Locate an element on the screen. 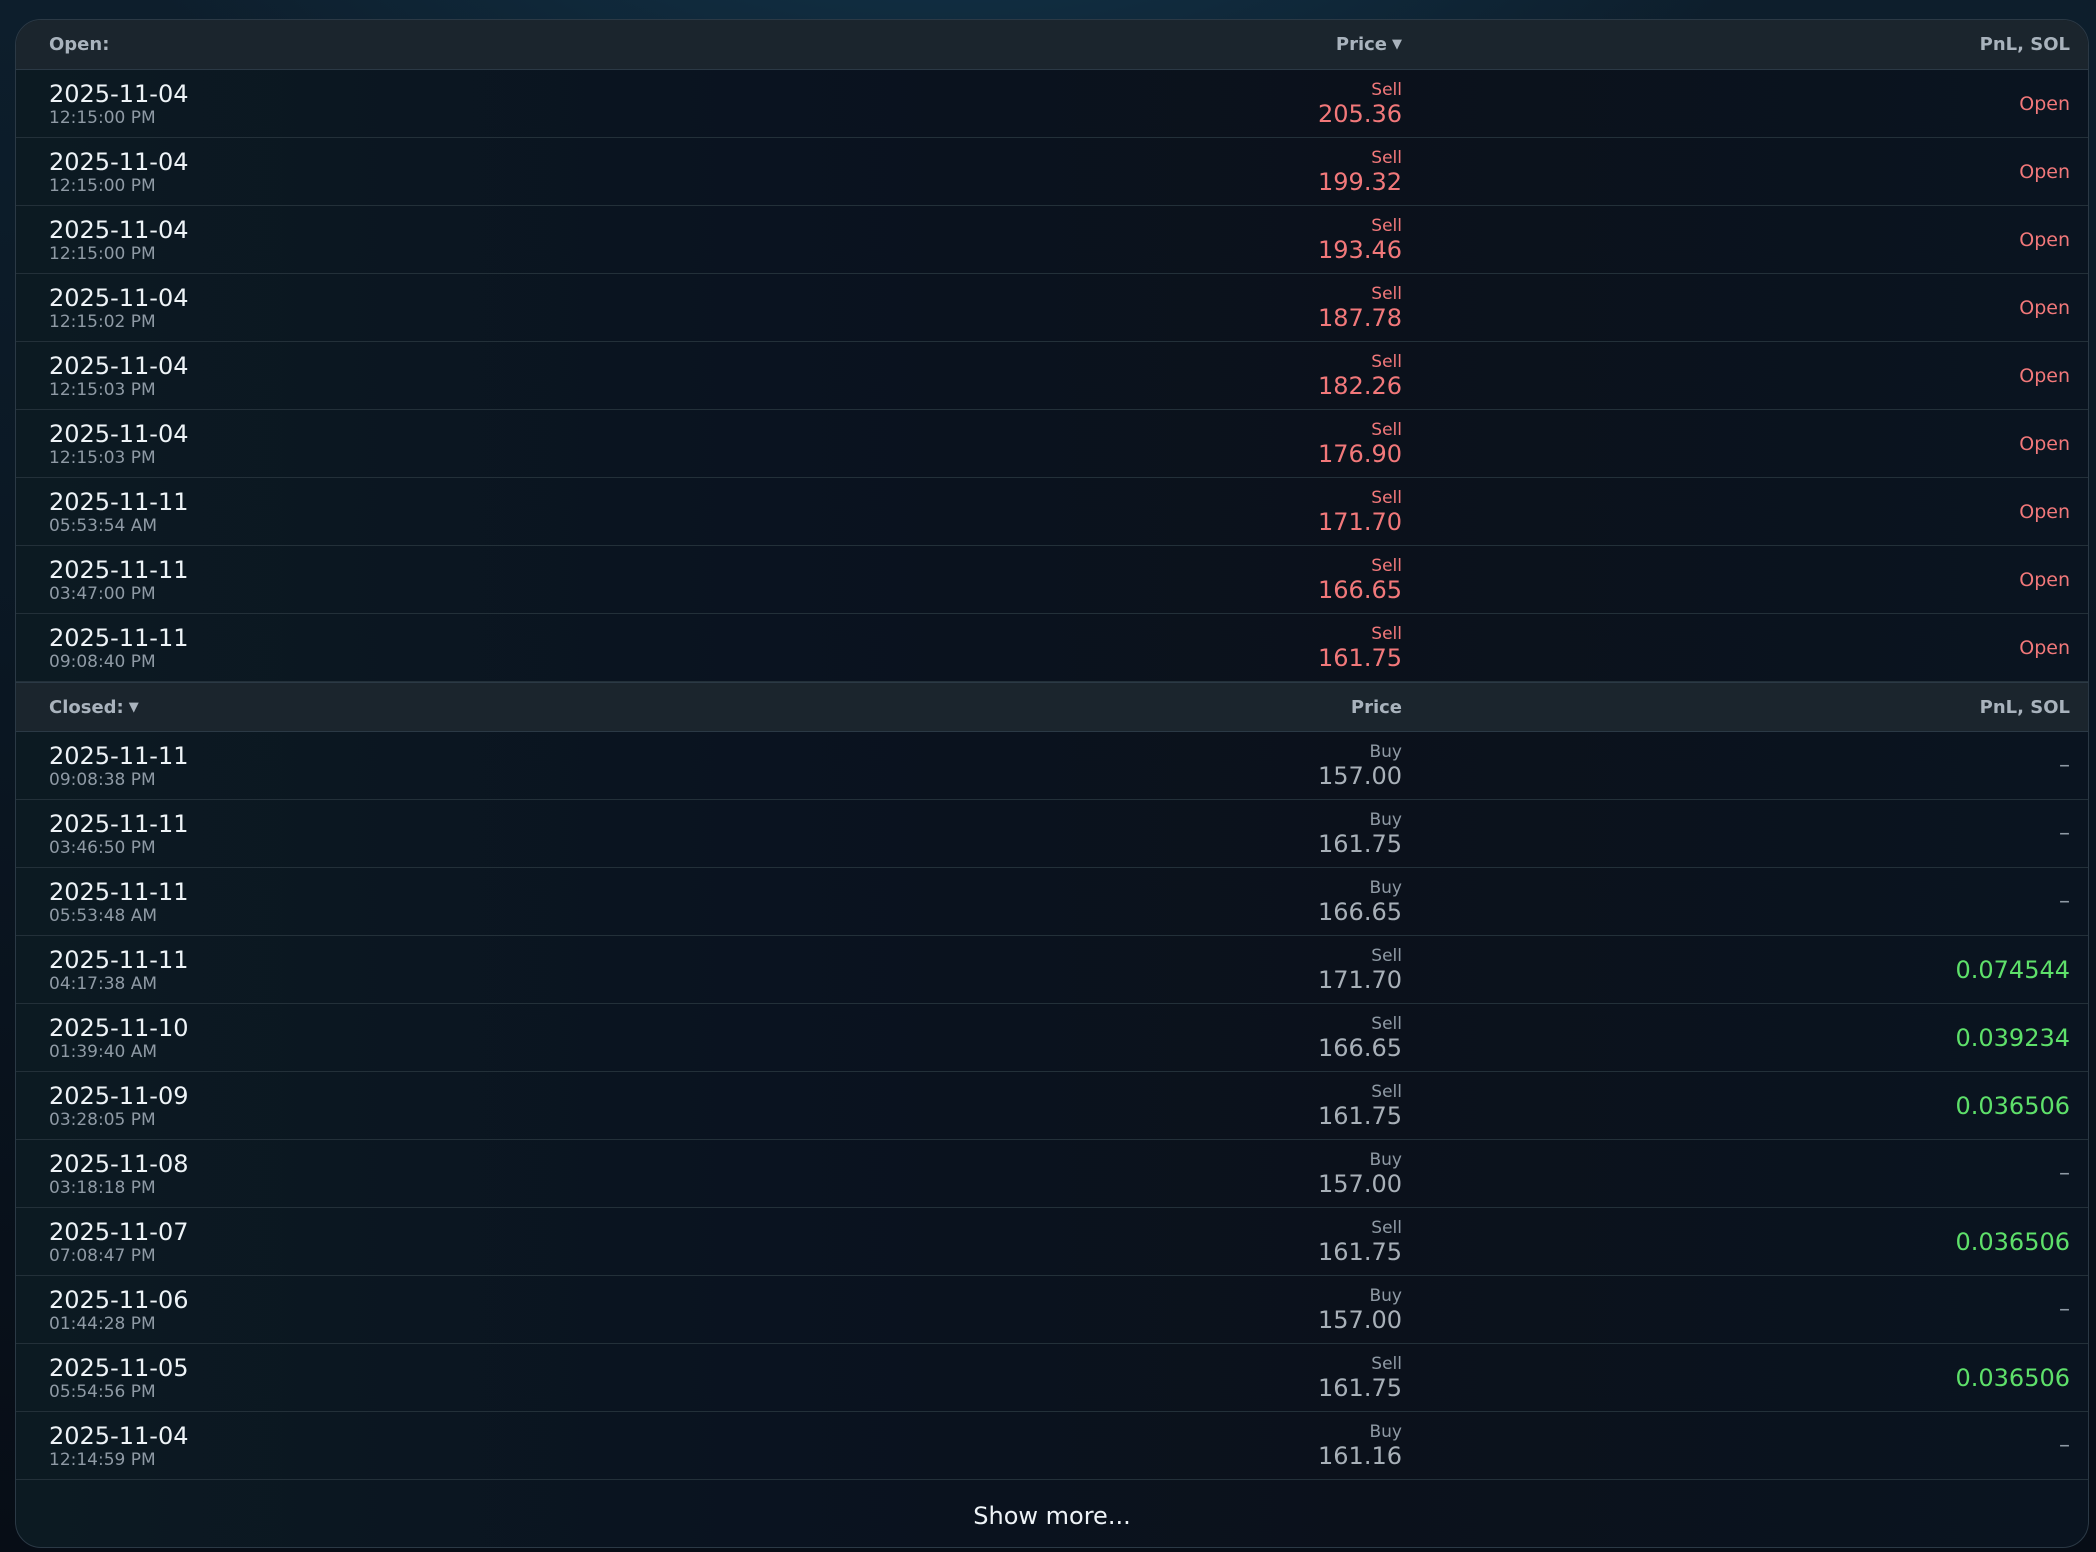  trade-price-cell: Sell 205.36 is located at coordinates (1216, 104).